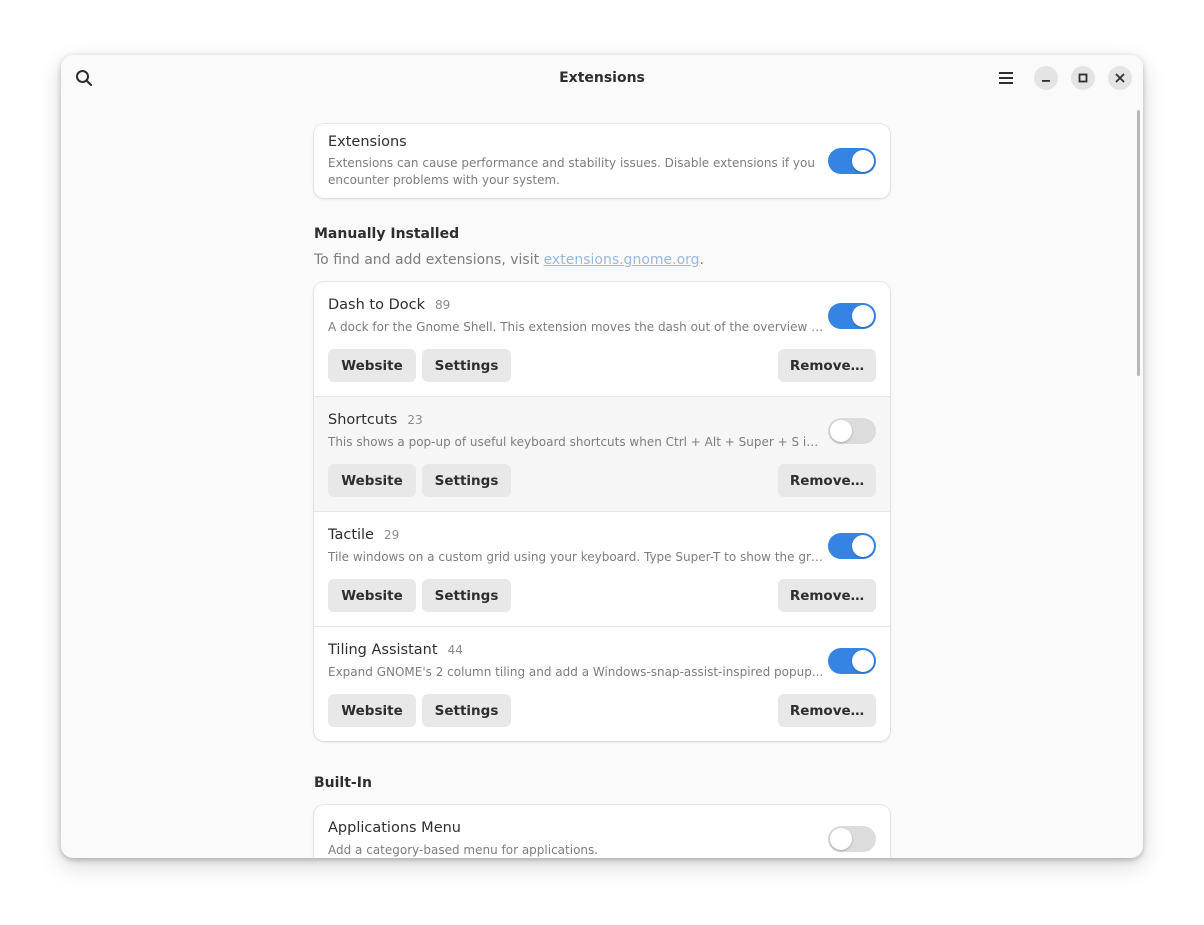  What do you see at coordinates (367, 142) in the screenshot?
I see `extensions-master-title: Extensions` at bounding box center [367, 142].